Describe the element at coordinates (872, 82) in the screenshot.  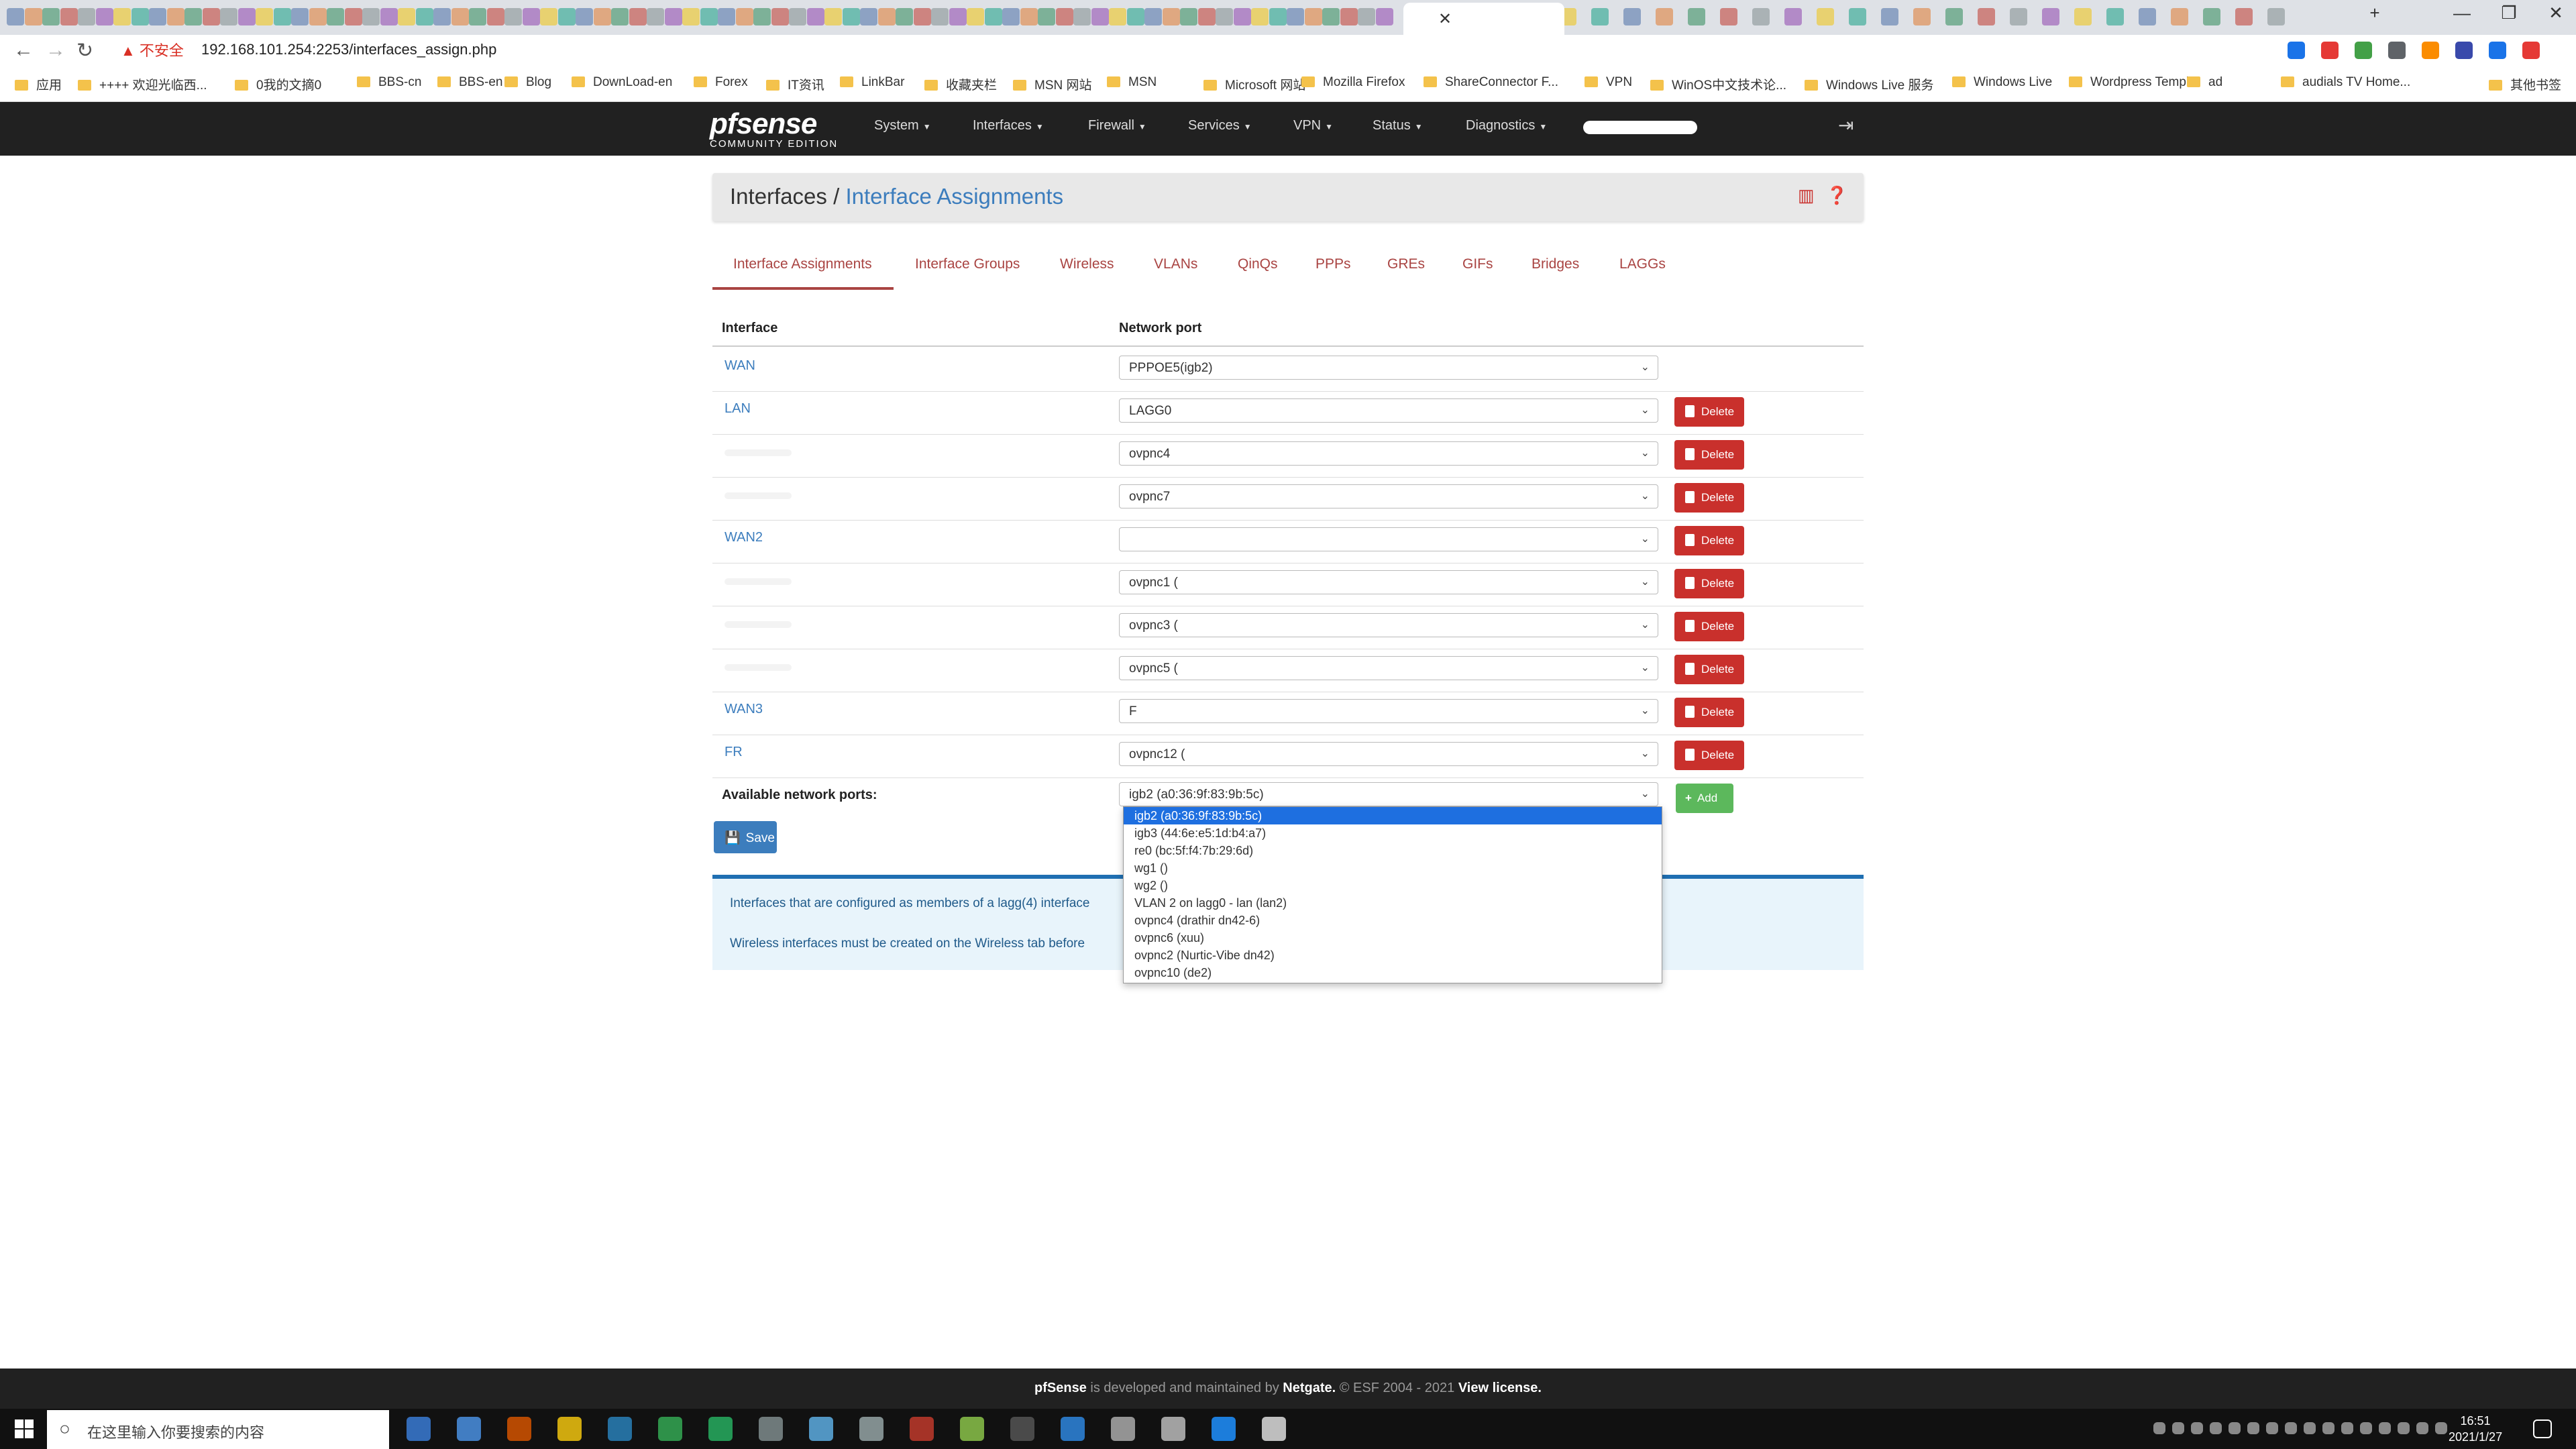
I see `bookmark-item: LinkBar` at that location.